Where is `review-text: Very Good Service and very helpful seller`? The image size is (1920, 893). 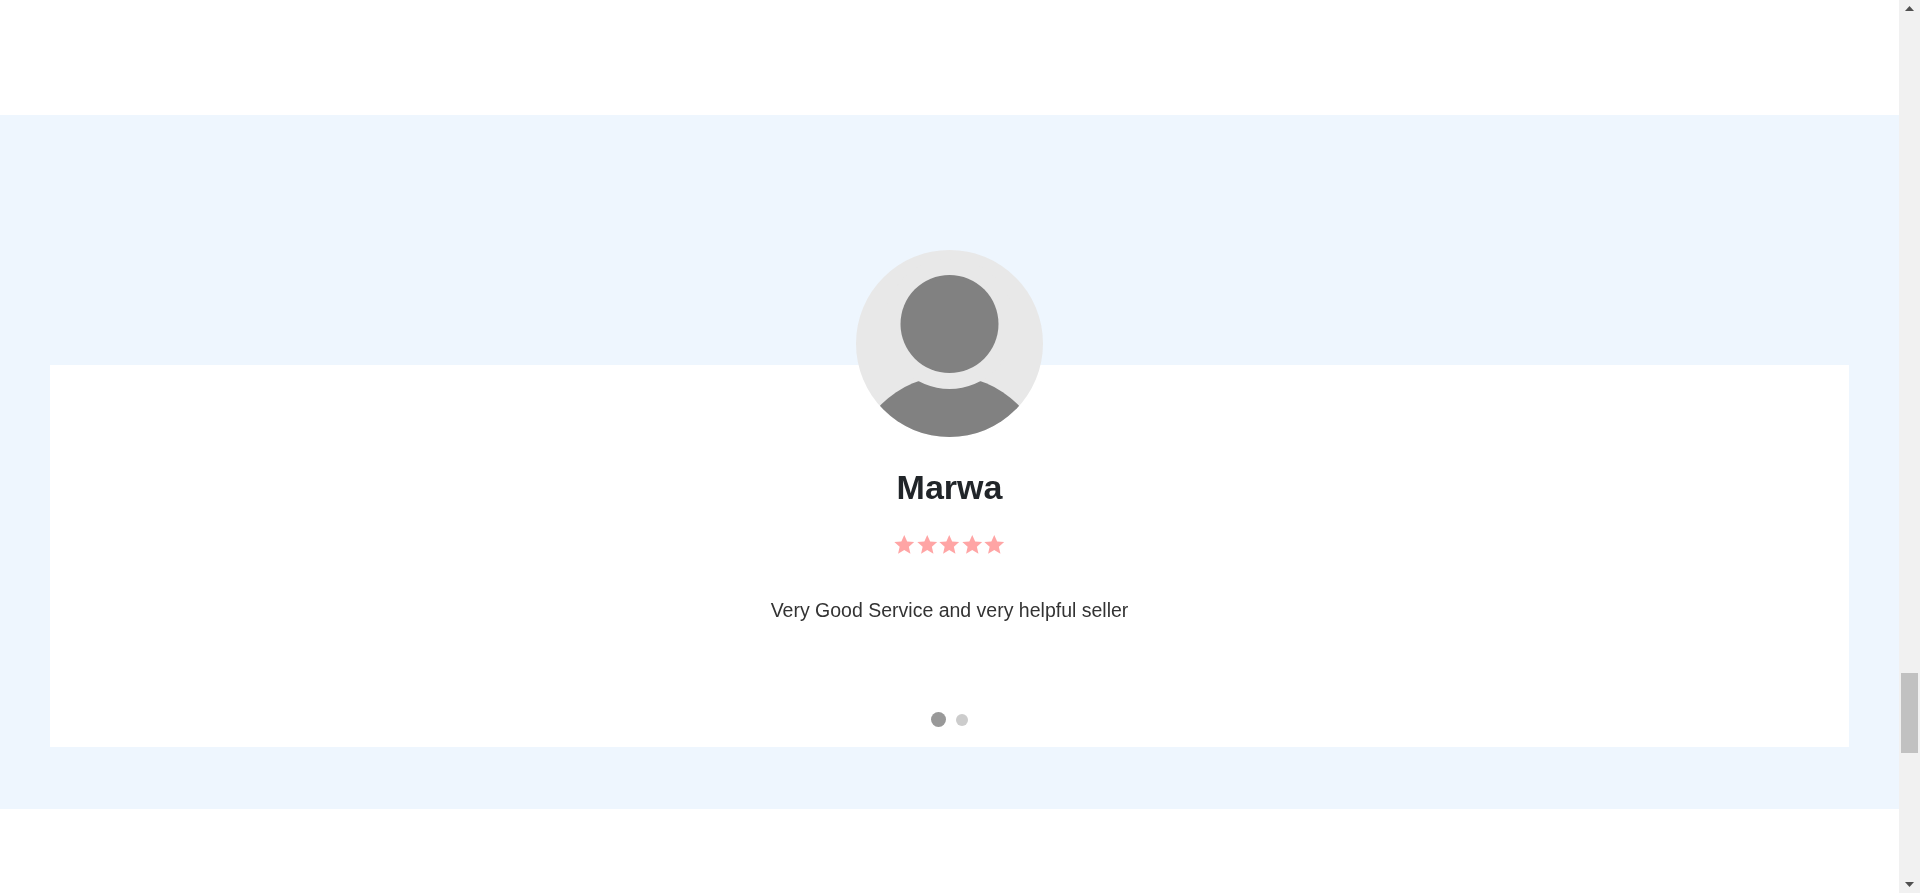 review-text: Very Good Service and very helpful seller is located at coordinates (949, 610).